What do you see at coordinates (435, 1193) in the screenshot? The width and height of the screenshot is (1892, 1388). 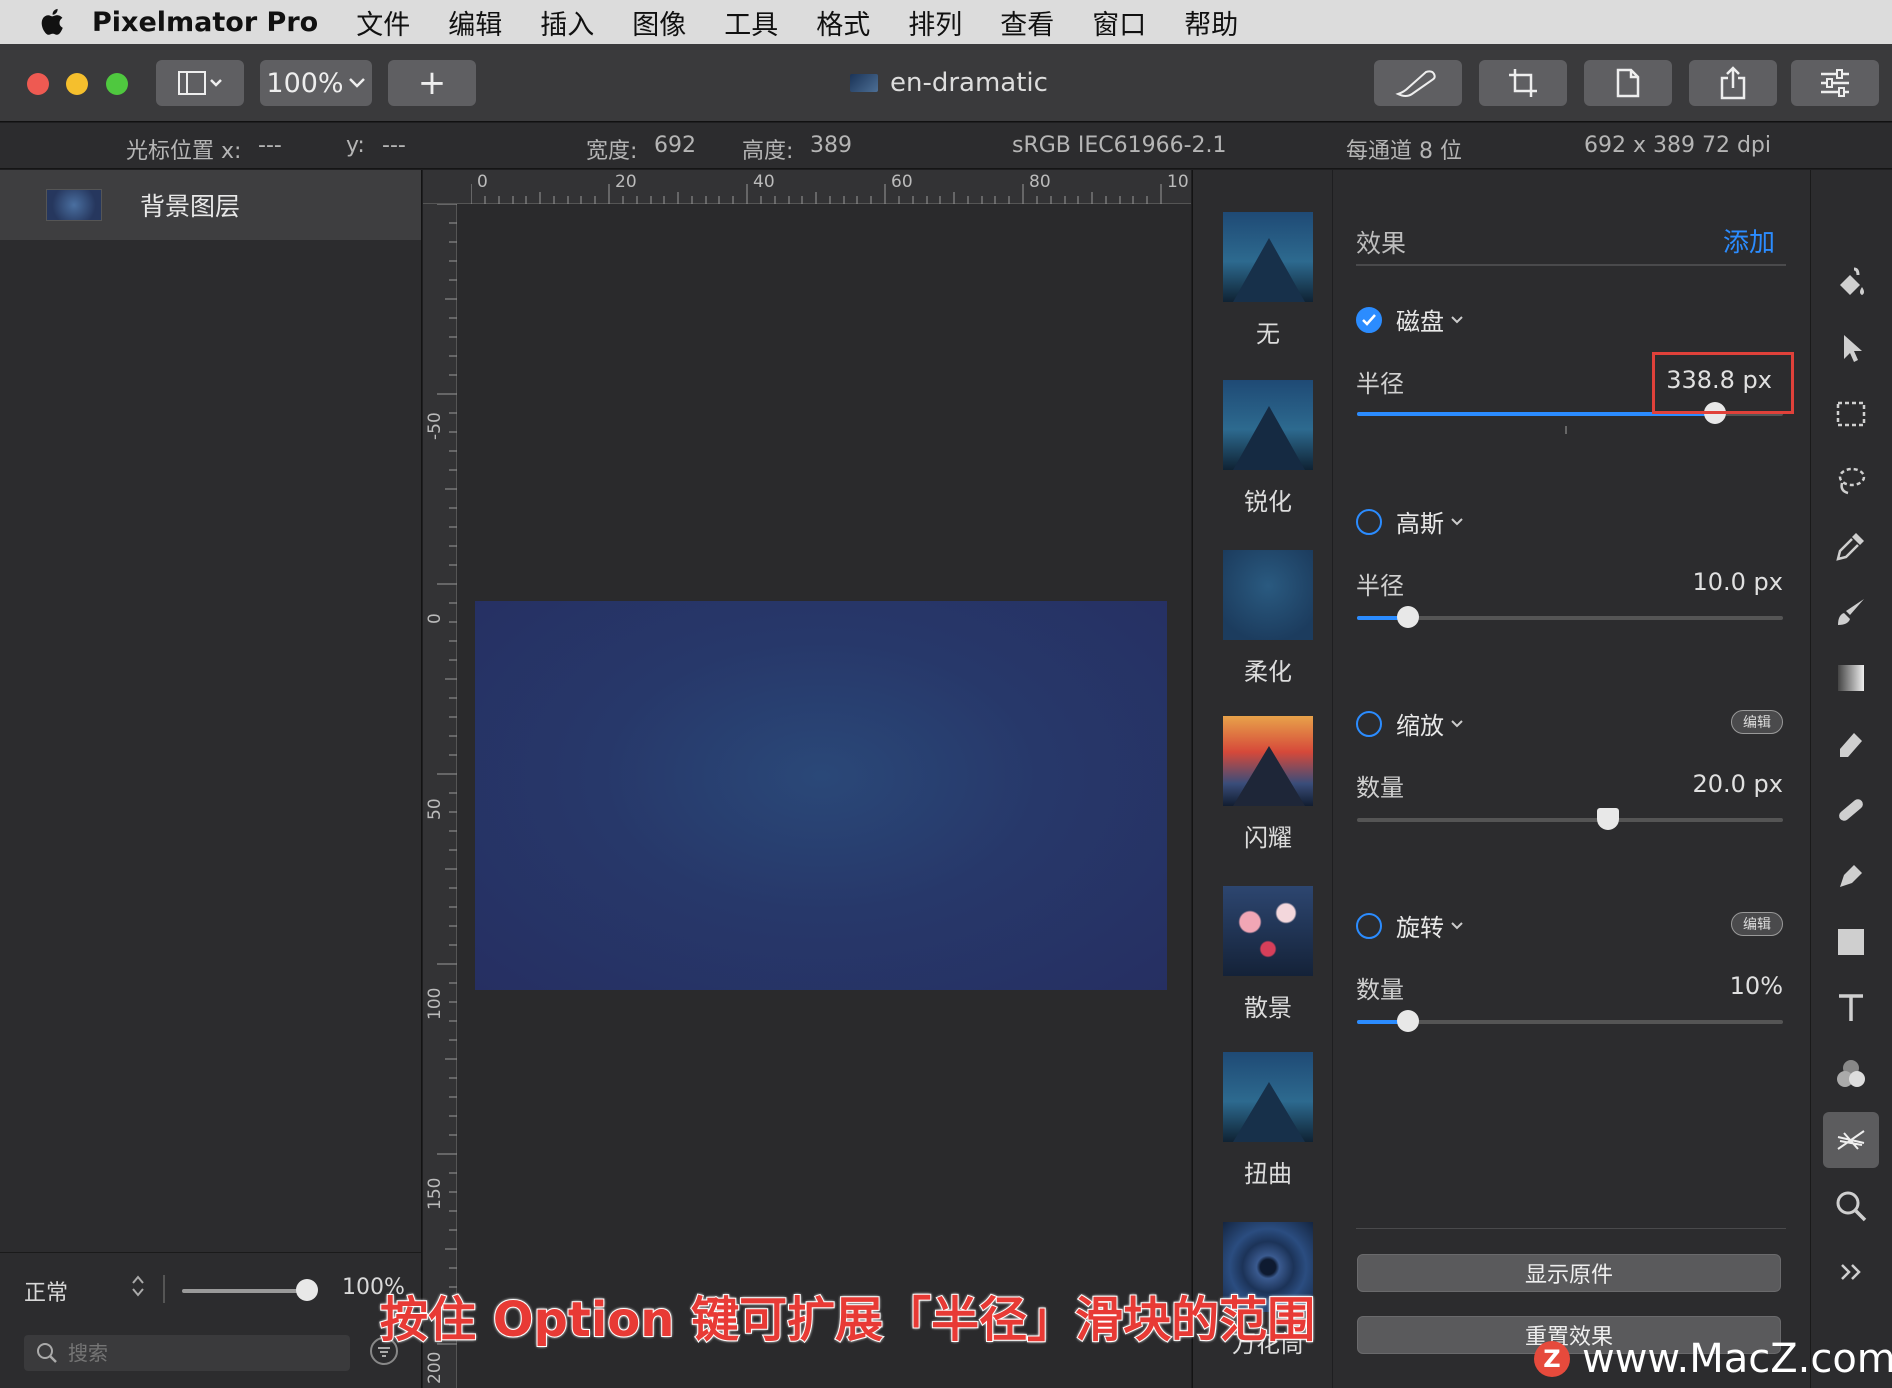 I see `ruler-label: 150` at bounding box center [435, 1193].